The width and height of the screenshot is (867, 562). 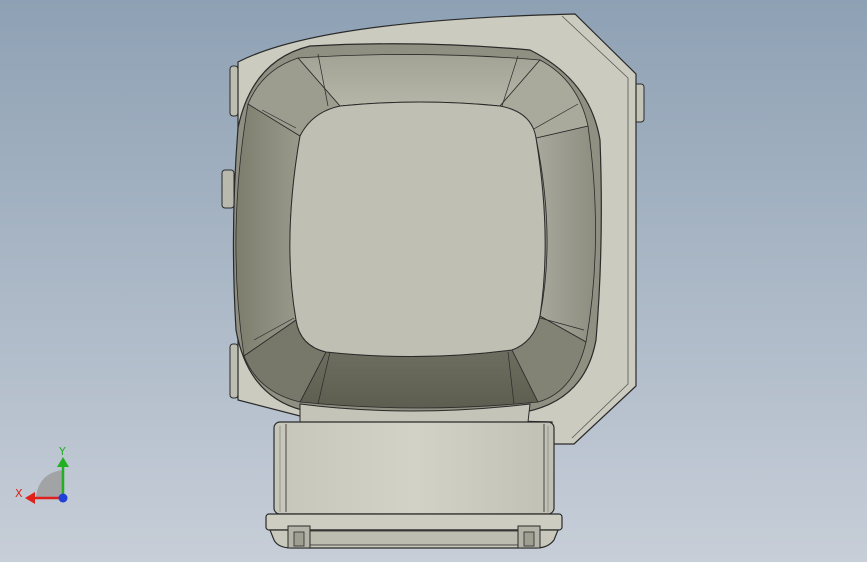 What do you see at coordinates (299, 537) in the screenshot?
I see `mount-bolt-left` at bounding box center [299, 537].